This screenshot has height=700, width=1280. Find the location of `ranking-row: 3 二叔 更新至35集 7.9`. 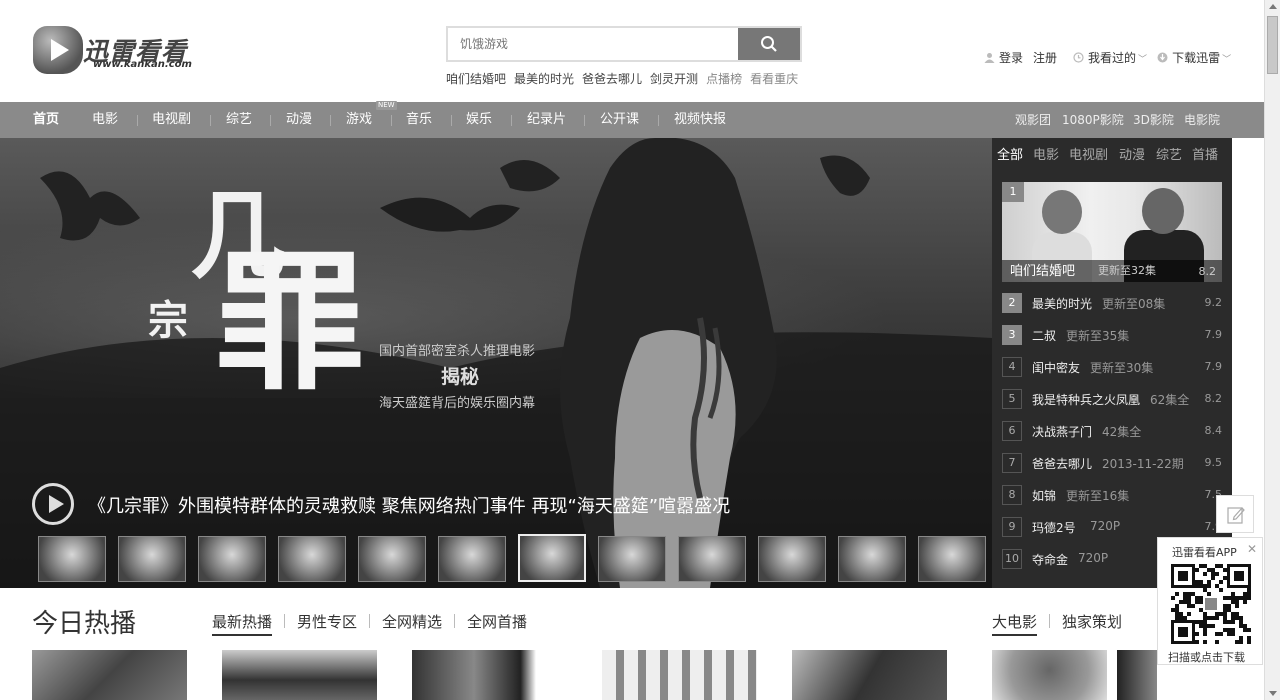

ranking-row: 3 二叔 更新至35集 7.9 is located at coordinates (1112, 335).